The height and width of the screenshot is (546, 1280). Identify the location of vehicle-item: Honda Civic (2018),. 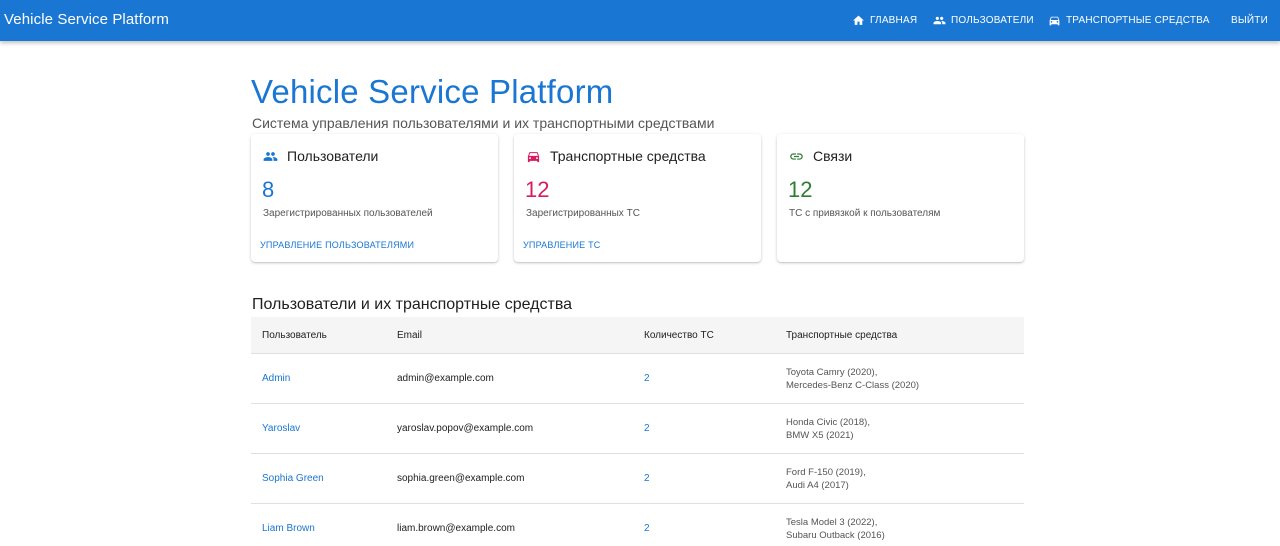
(828, 422).